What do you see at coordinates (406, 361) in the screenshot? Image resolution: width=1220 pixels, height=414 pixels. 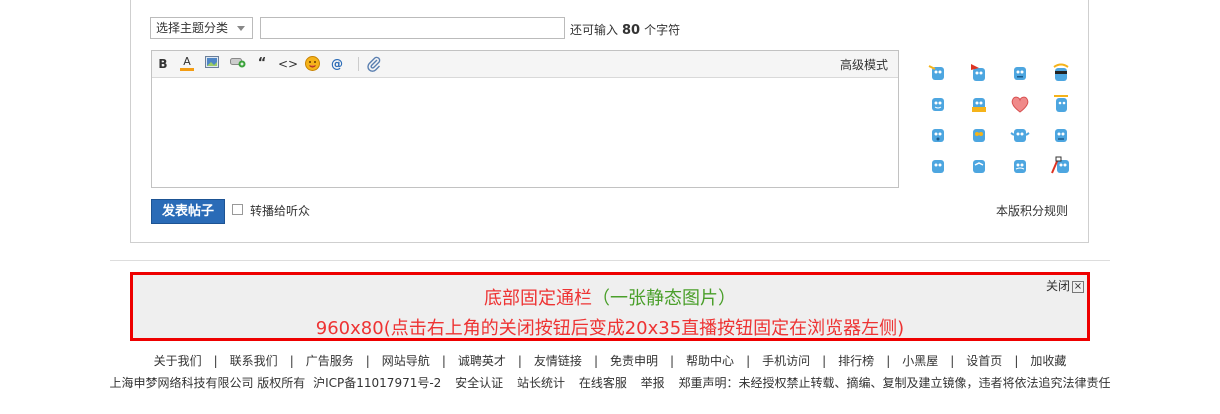 I see `footer-link: 网站导航` at bounding box center [406, 361].